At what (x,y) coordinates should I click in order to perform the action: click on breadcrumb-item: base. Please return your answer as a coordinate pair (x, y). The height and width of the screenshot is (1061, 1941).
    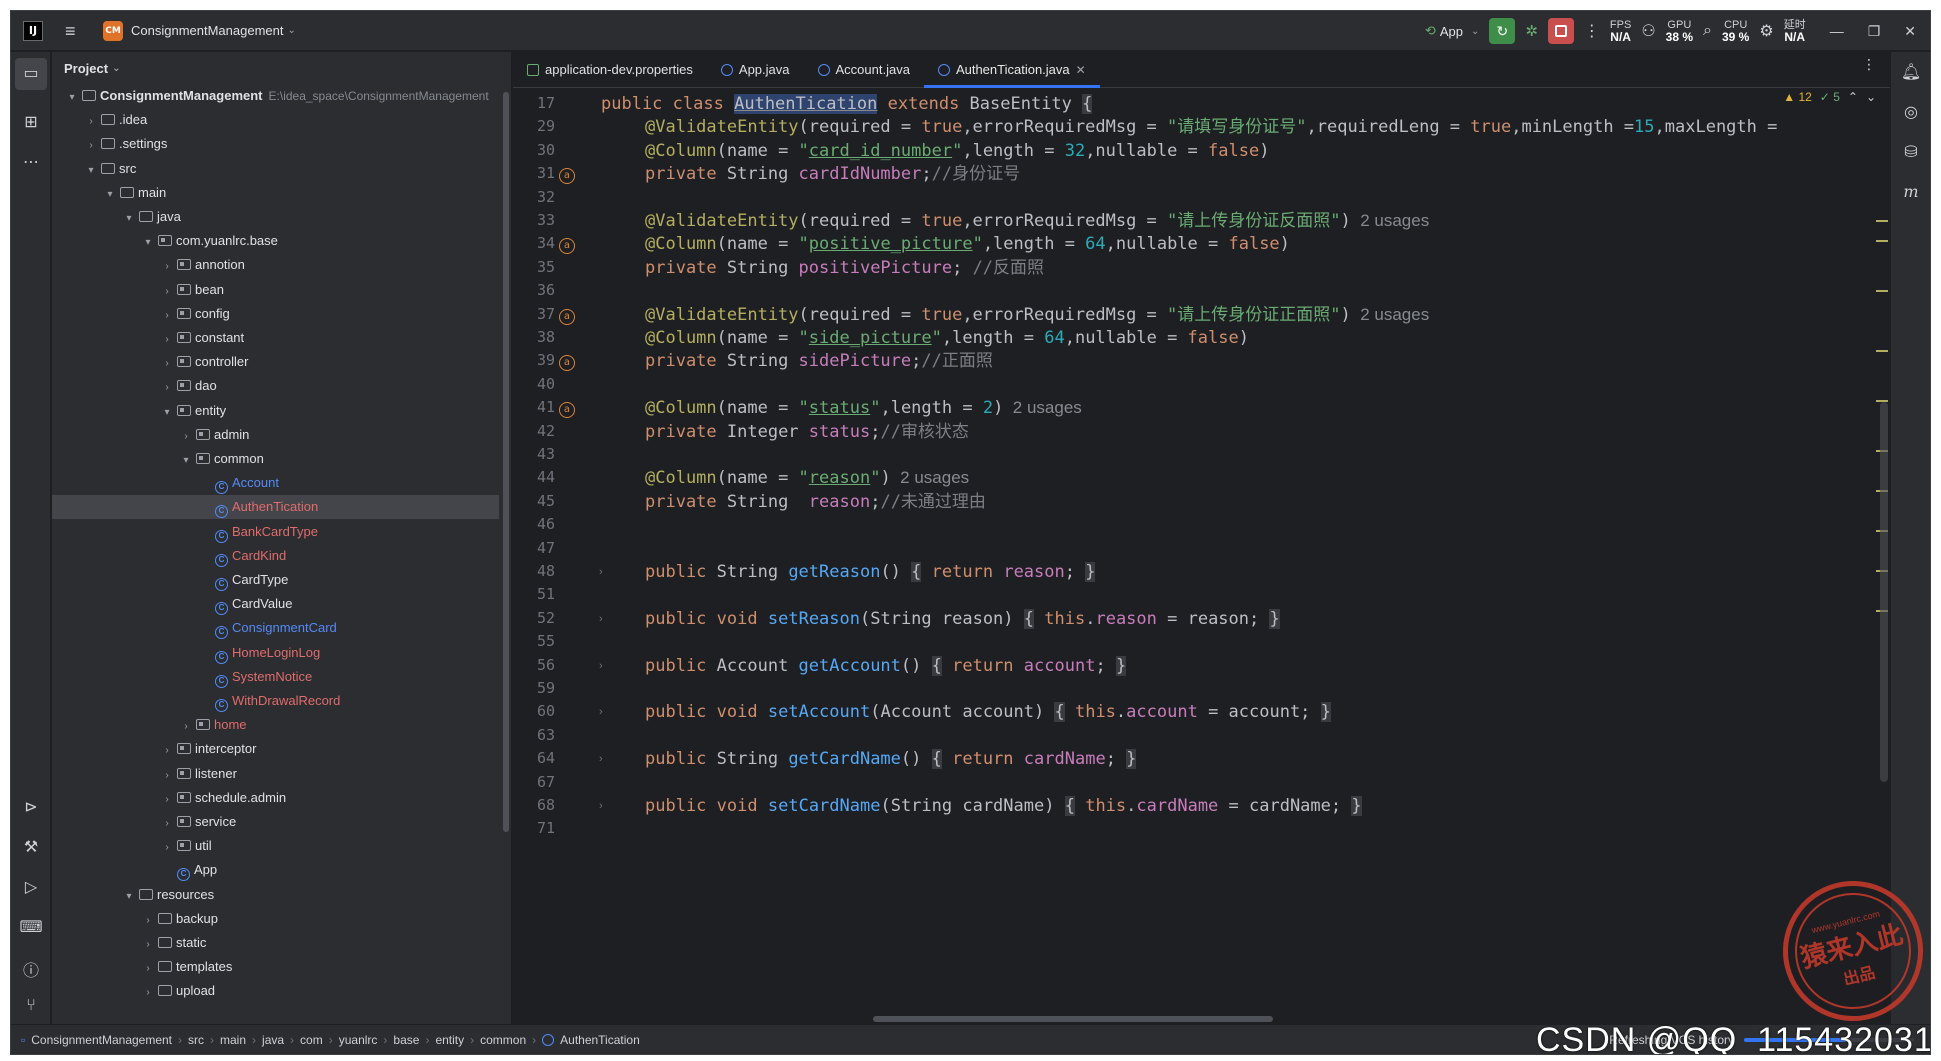
    Looking at the image, I should click on (406, 1040).